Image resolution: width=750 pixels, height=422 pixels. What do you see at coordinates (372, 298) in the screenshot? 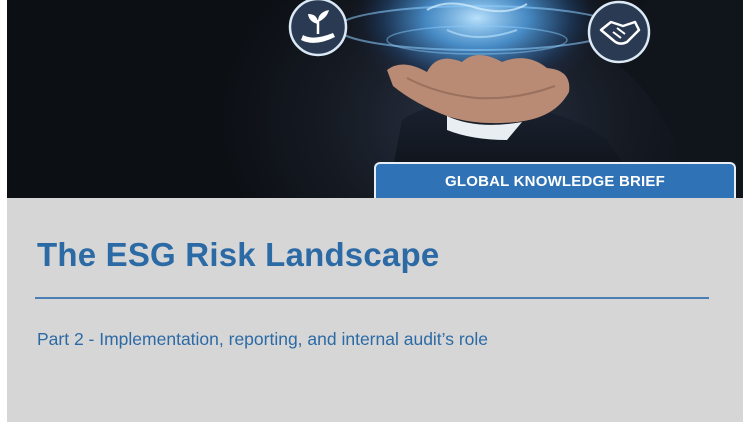
I see `title-divider` at bounding box center [372, 298].